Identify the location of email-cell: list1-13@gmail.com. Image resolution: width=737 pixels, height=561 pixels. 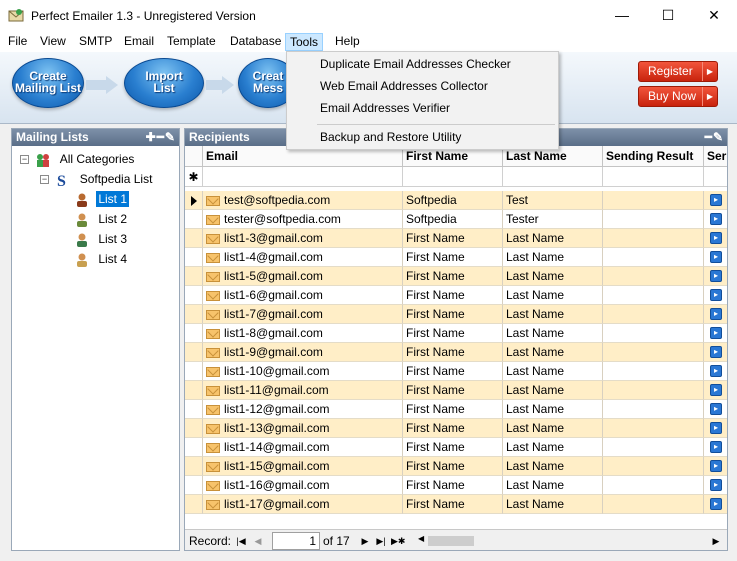
(303, 428).